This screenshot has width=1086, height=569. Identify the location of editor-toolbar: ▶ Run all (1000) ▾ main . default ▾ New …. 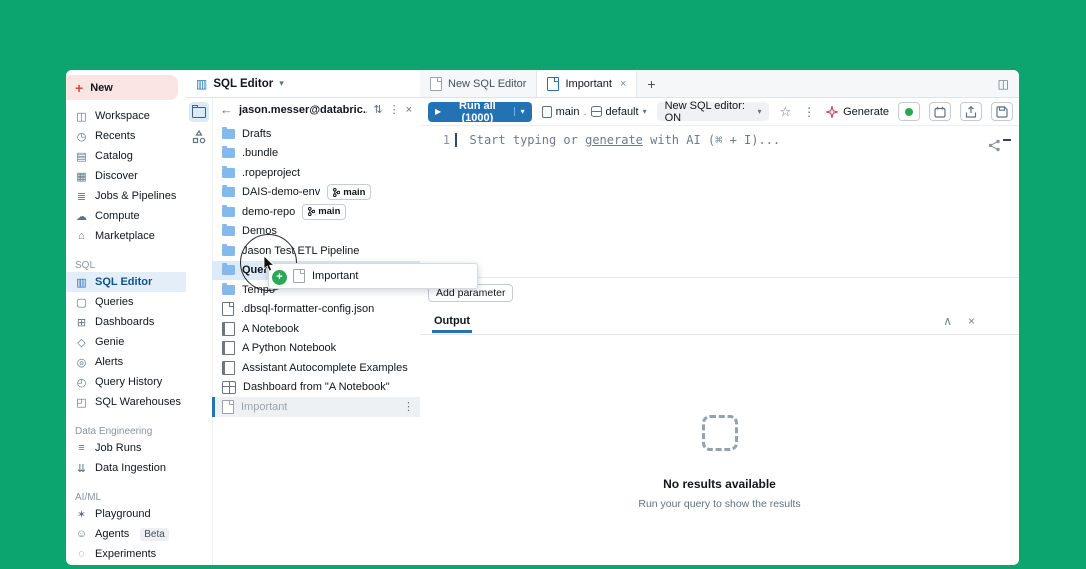
(719, 112).